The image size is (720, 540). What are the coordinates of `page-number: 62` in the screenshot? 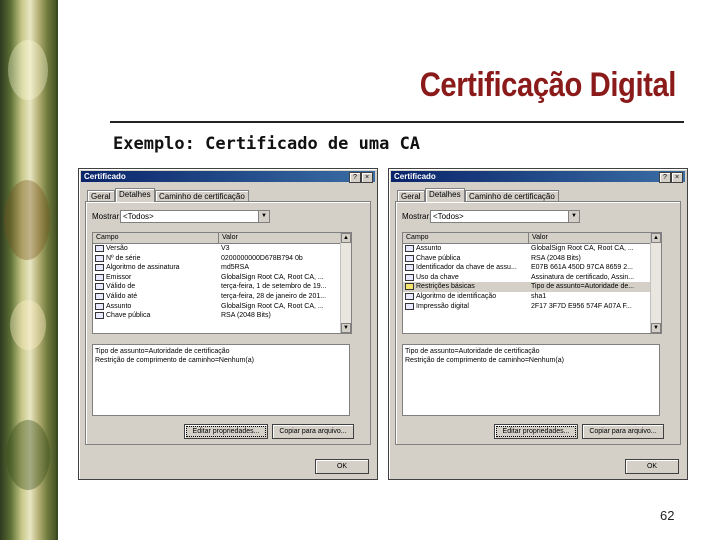 It's located at (667, 515).